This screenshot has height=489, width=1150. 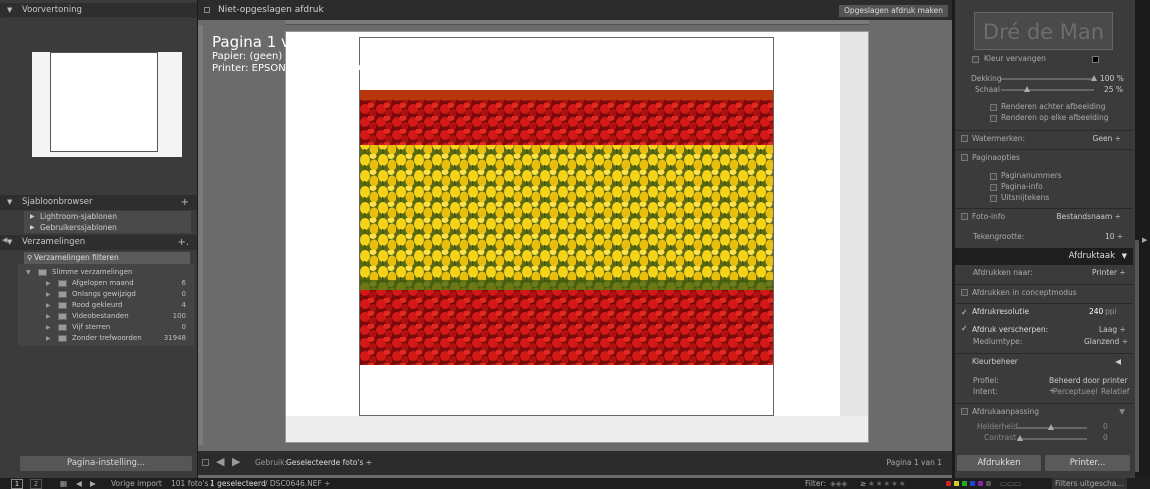 What do you see at coordinates (185, 202) in the screenshot?
I see `add-template-icon: +` at bounding box center [185, 202].